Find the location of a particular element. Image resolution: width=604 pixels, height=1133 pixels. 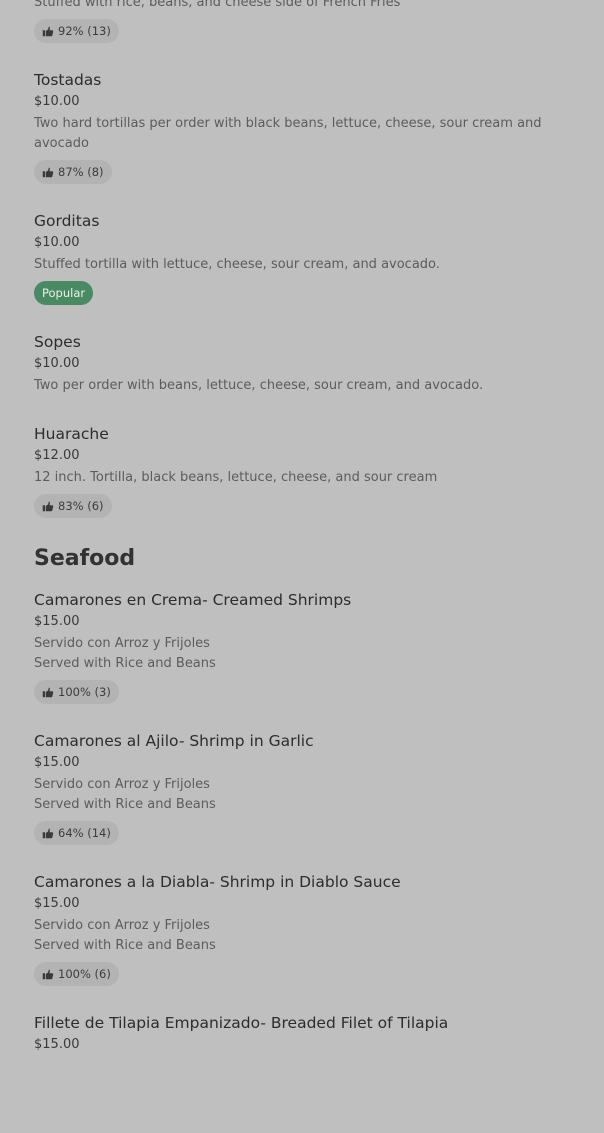

rating-badge: 64% (14) is located at coordinates (76, 833).